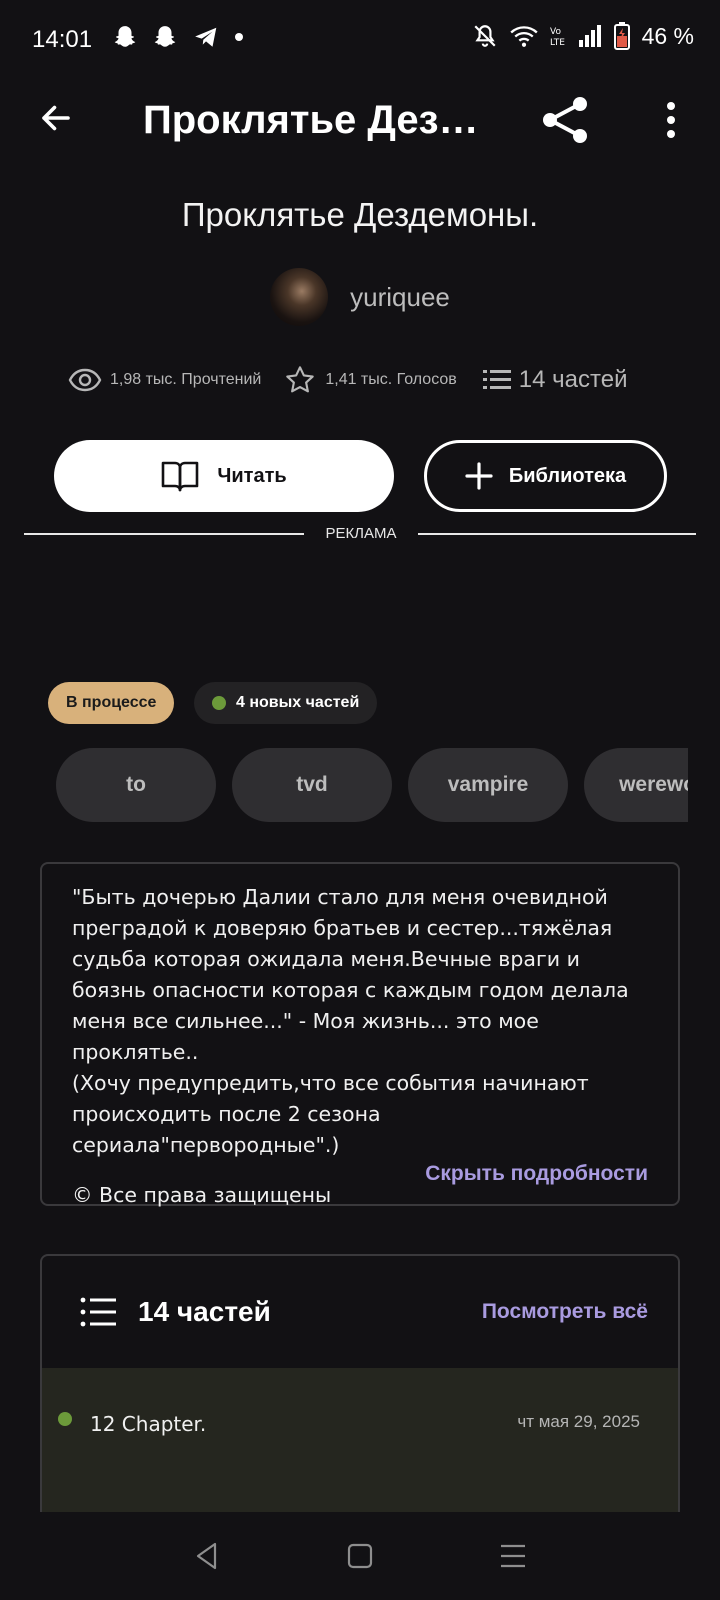 The image size is (720, 1600). What do you see at coordinates (496, 379) in the screenshot?
I see `list-icon` at bounding box center [496, 379].